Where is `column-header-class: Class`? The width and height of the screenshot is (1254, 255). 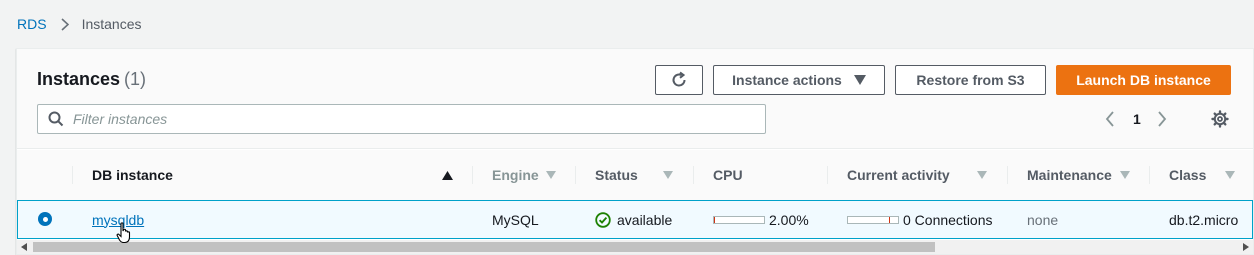 column-header-class: Class is located at coordinates (1209, 175).